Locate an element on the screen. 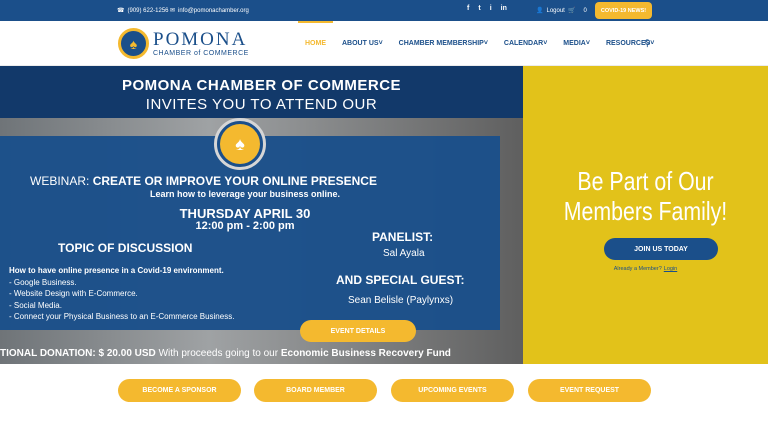 Image resolution: width=768 pixels, height=432 pixels. email-contact: ✉ info@pomonachamber.org is located at coordinates (209, 11).